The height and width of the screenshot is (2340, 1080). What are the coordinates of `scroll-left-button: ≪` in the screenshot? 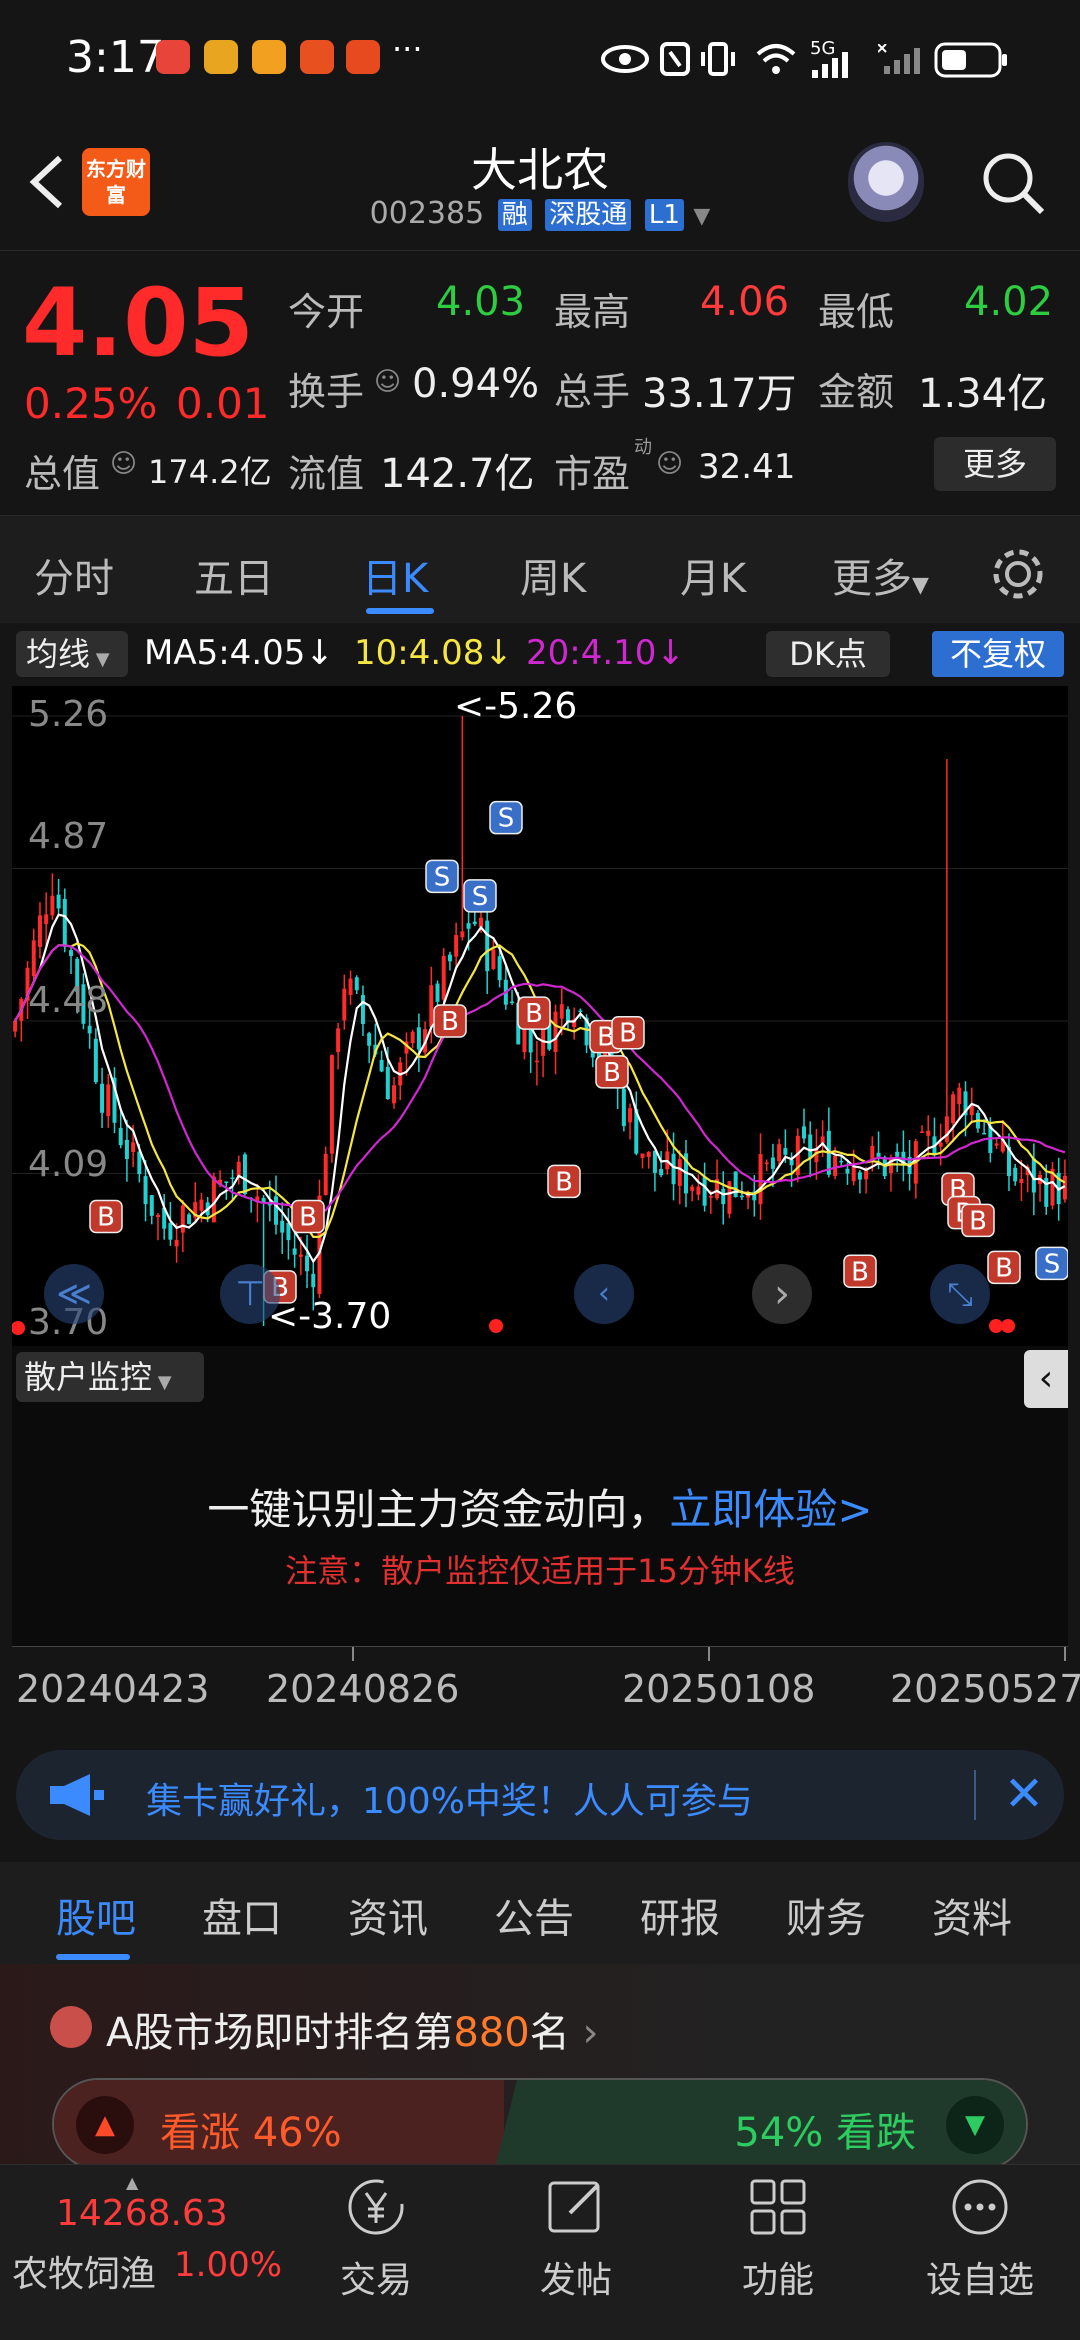 It's located at (74, 1294).